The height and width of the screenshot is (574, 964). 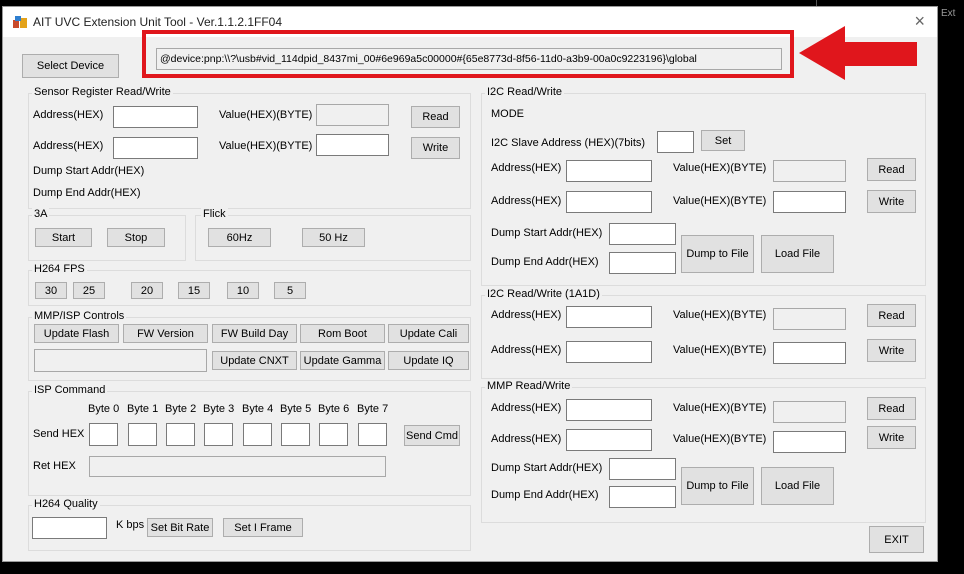 I want to click on mmp-write-value-input, so click(x=809, y=442).